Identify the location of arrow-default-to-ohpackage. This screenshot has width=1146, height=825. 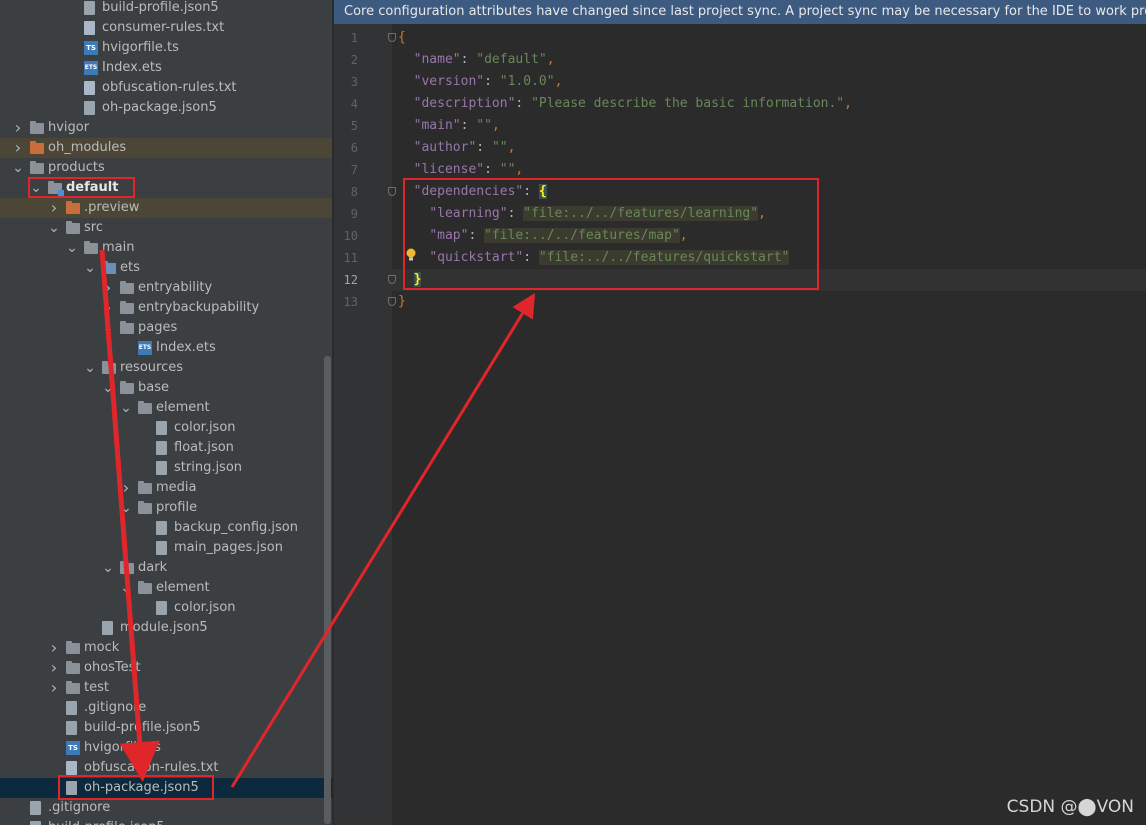
(129, 515).